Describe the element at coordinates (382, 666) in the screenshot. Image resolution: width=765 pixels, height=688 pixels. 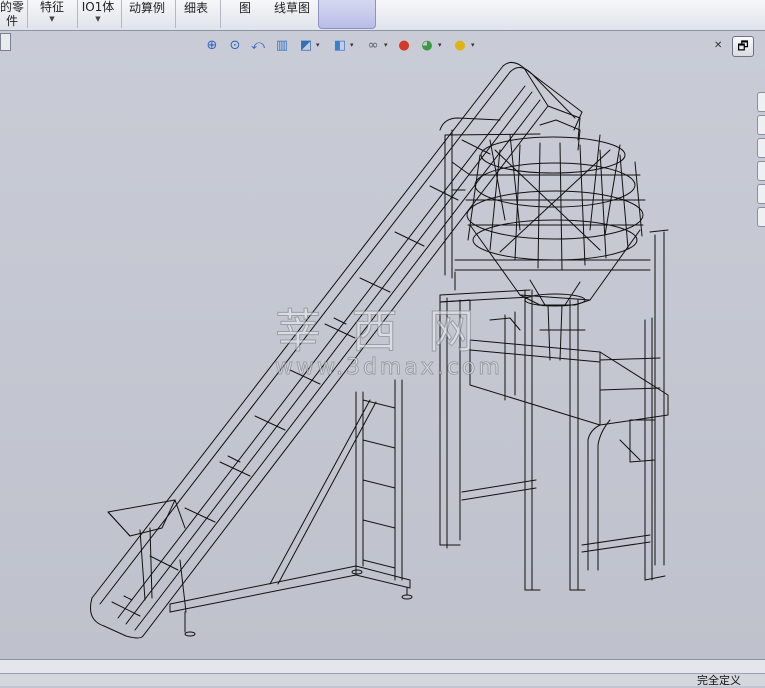
I see `horizontal-scrollbar` at that location.